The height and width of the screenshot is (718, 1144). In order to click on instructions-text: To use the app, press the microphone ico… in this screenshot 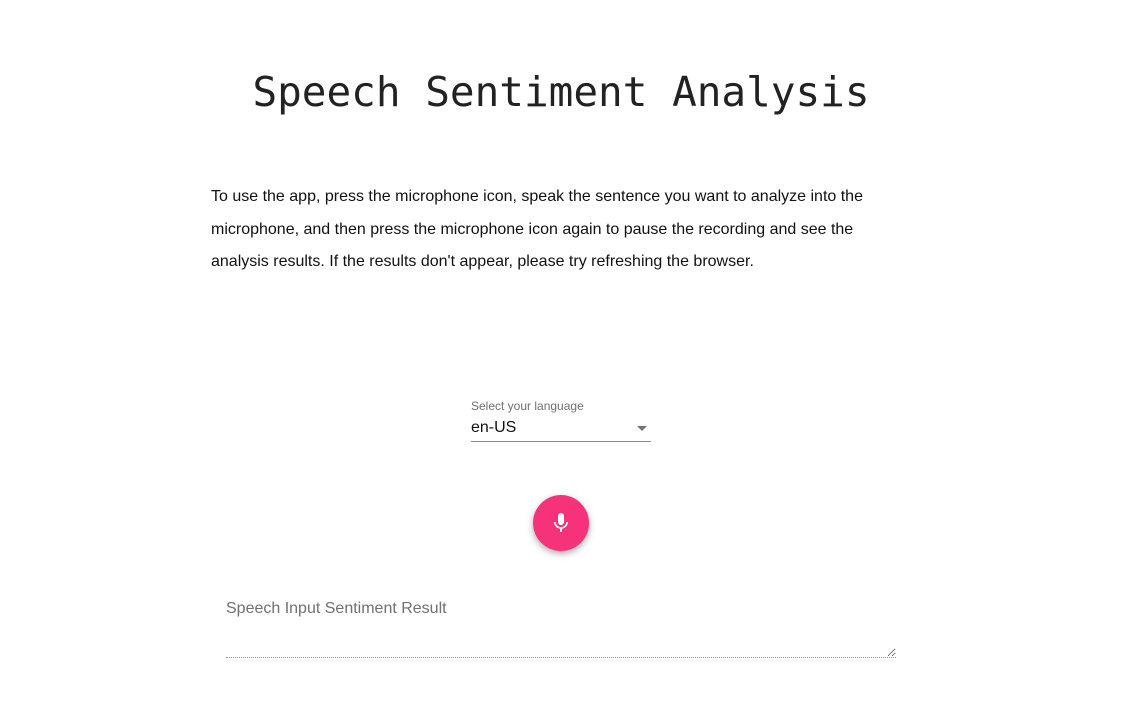, I will do `click(537, 229)`.